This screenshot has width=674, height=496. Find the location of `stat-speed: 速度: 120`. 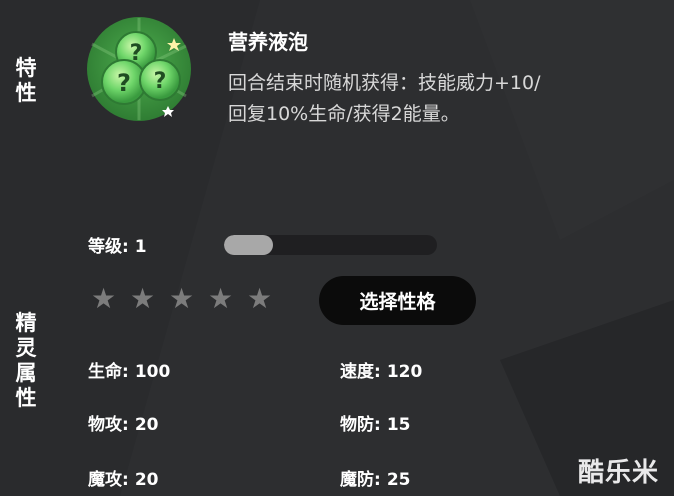

stat-speed: 速度: 120 is located at coordinates (381, 369).